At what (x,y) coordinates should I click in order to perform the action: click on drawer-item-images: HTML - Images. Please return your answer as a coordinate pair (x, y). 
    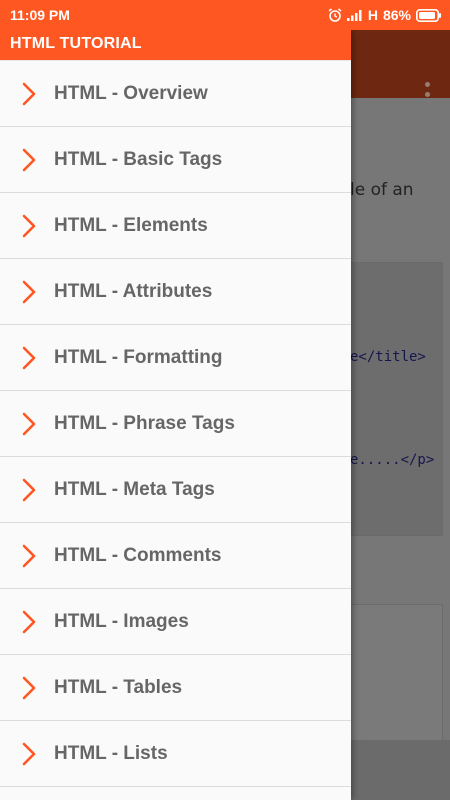
    Looking at the image, I should click on (175, 622).